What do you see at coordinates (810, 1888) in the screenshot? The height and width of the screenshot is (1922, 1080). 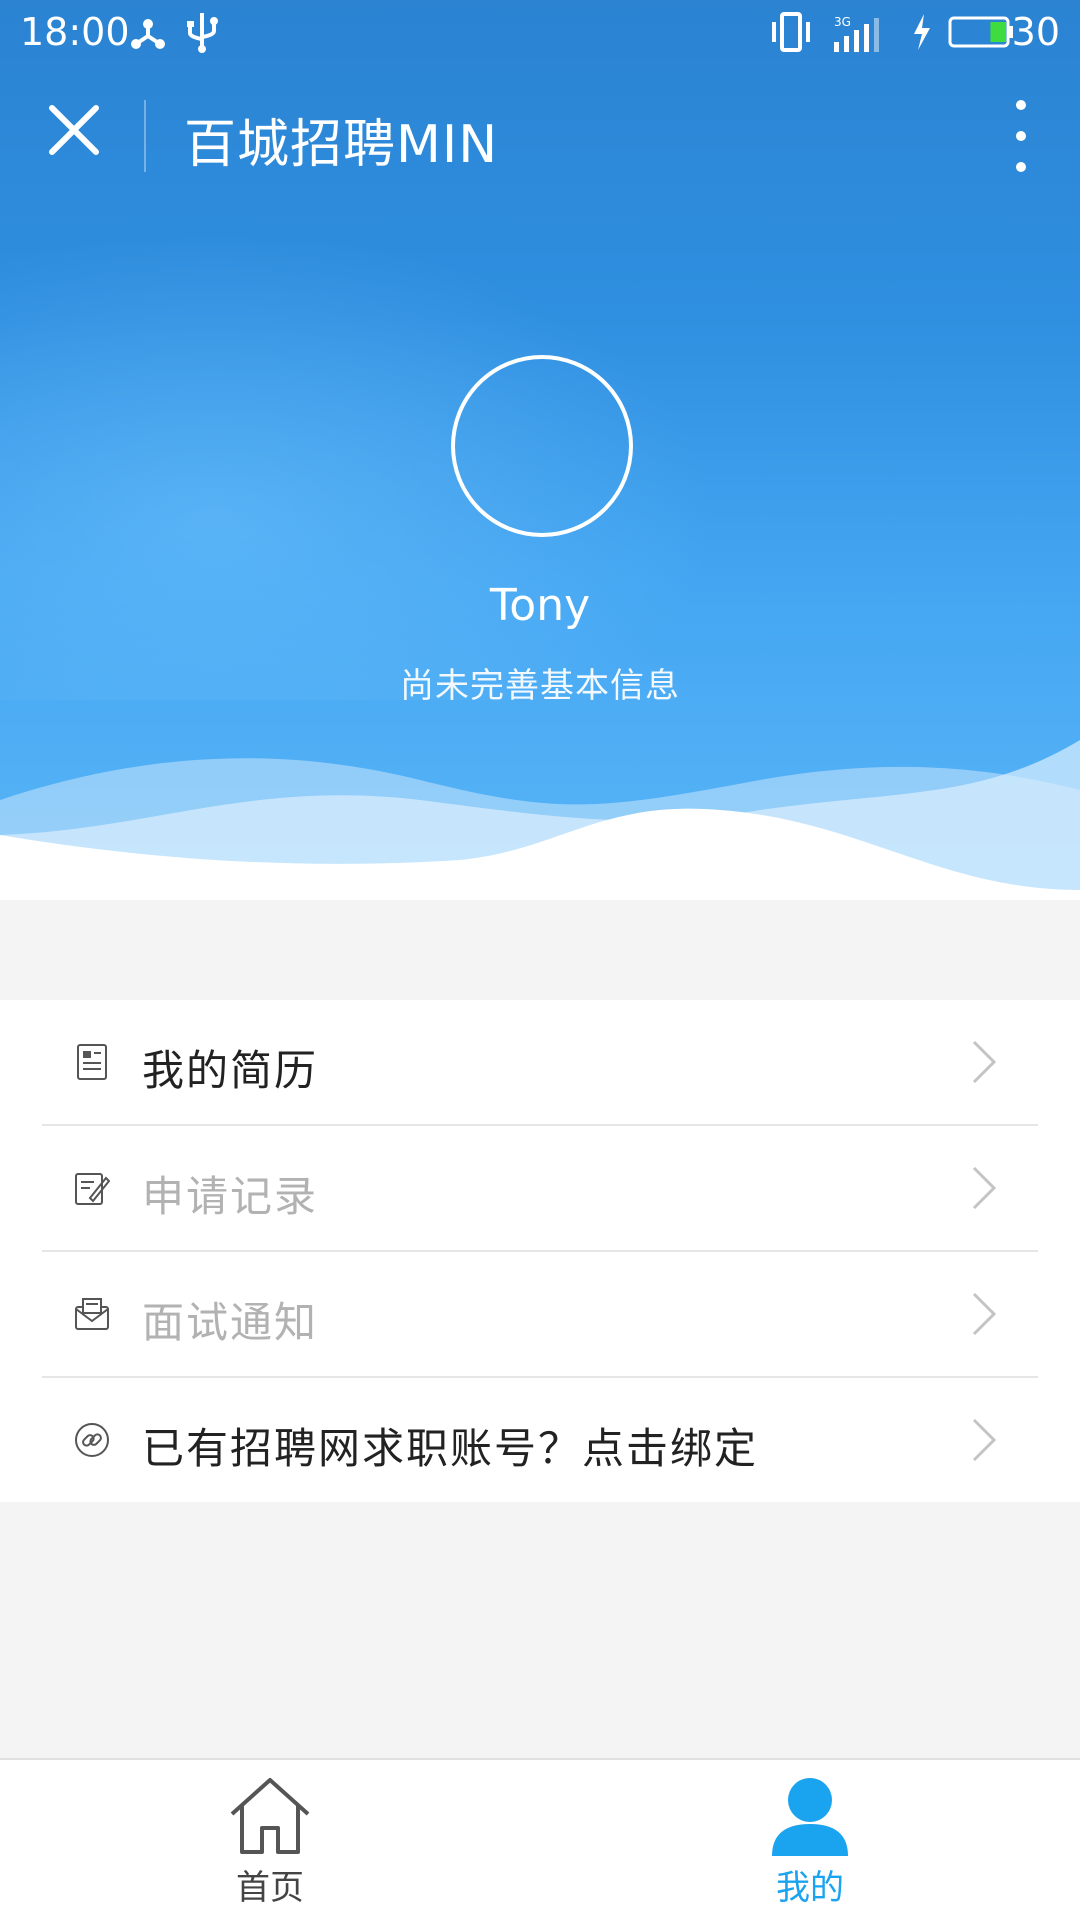 I see `tab-label: 我的` at bounding box center [810, 1888].